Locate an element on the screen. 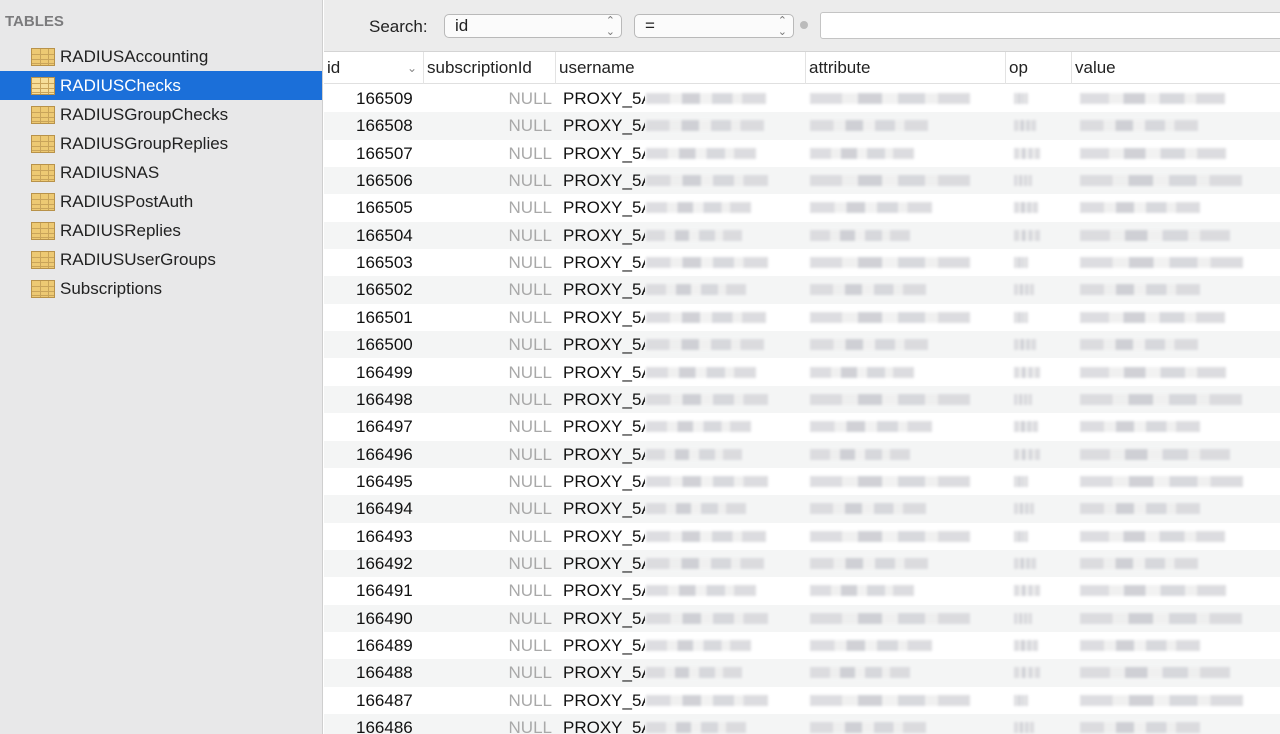 The width and height of the screenshot is (1280, 734). sidebar-item-table: RADIUSChecks is located at coordinates (161, 85).